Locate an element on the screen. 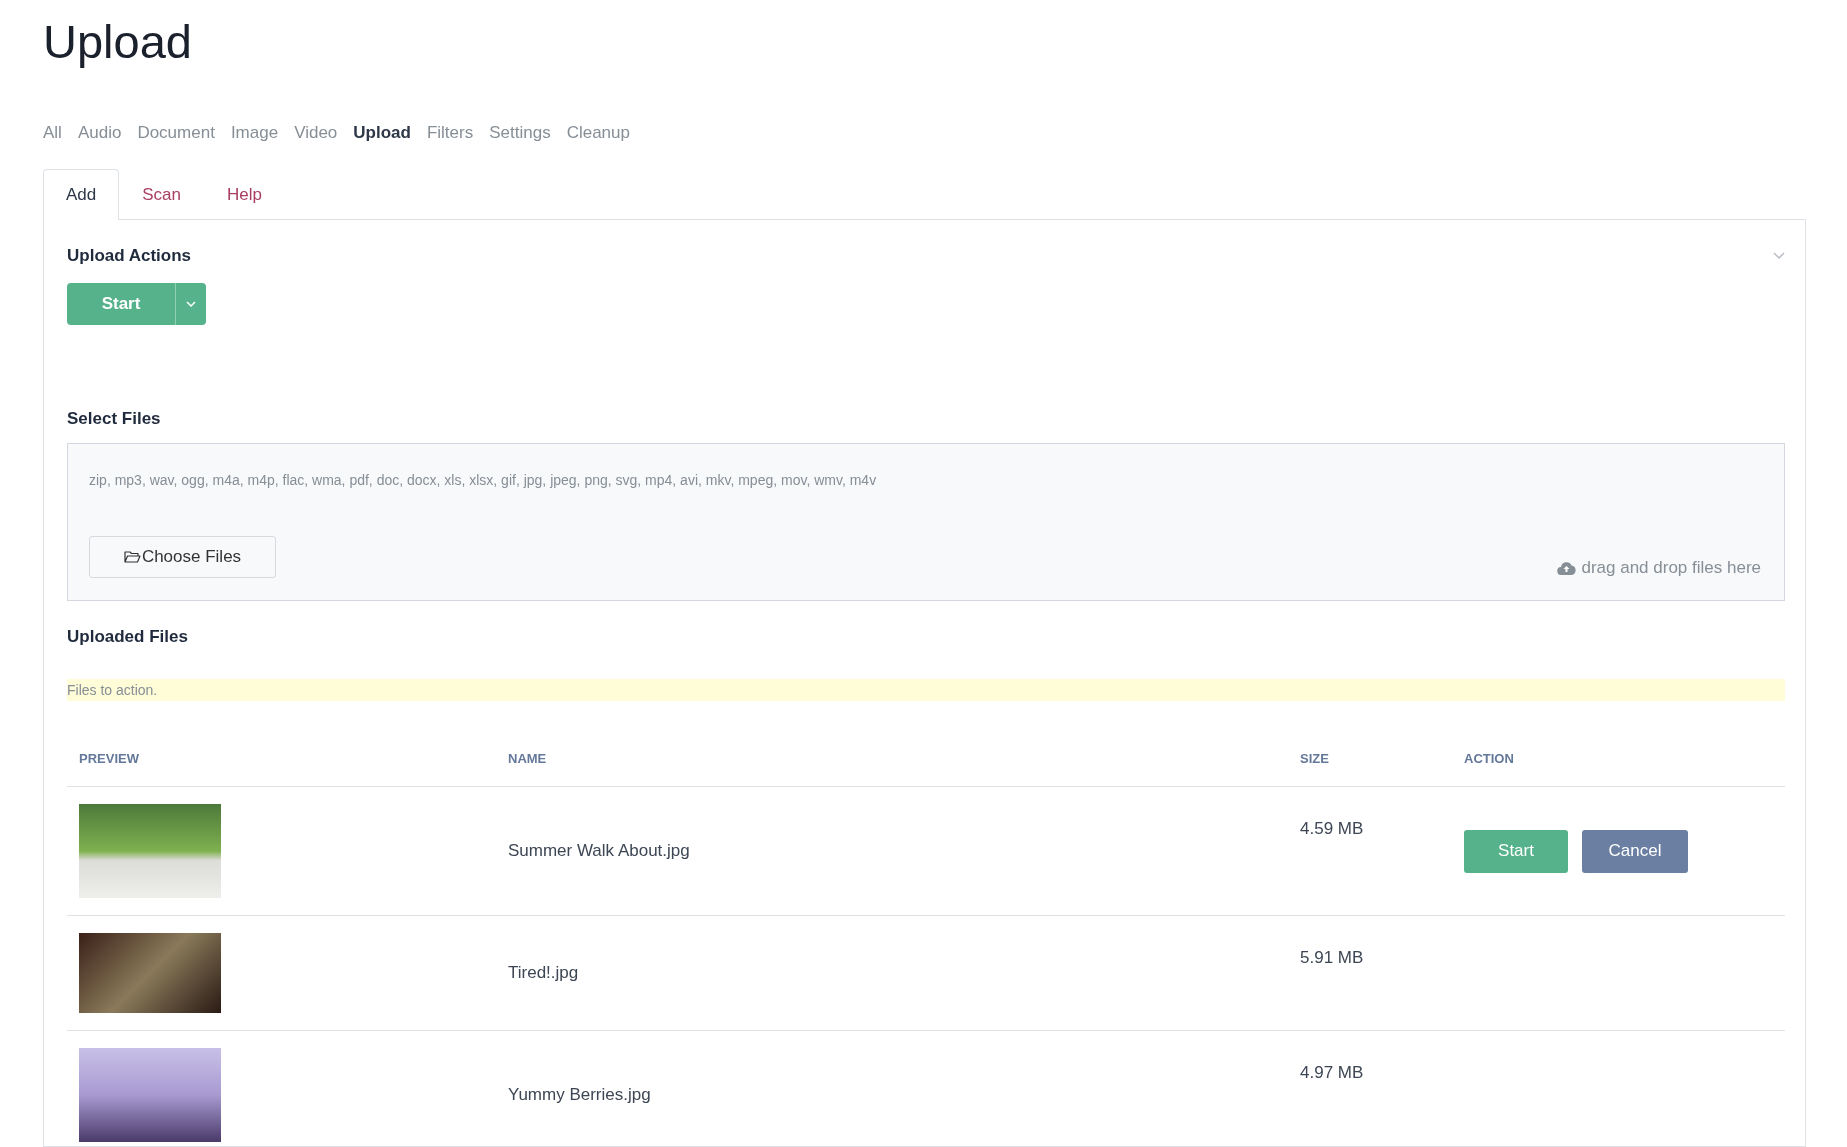  column-header: NAME is located at coordinates (892, 762).